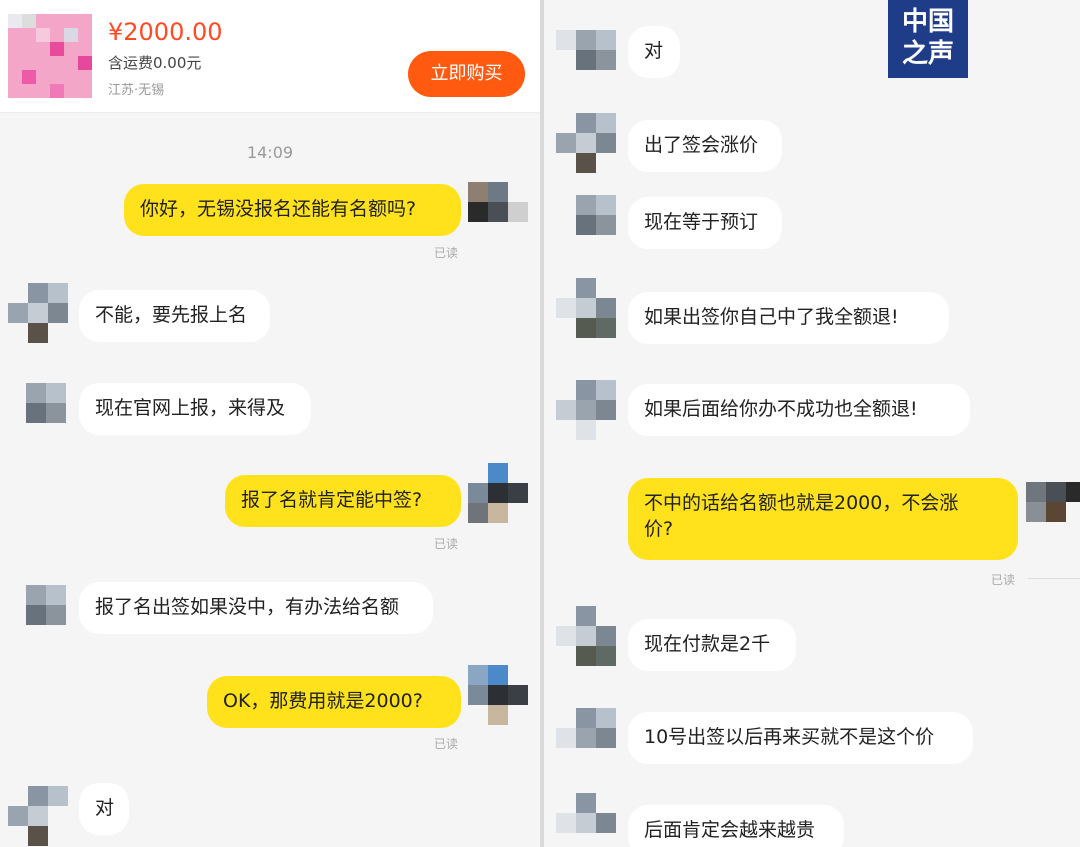  I want to click on product-price: ¥2000.00, so click(165, 32).